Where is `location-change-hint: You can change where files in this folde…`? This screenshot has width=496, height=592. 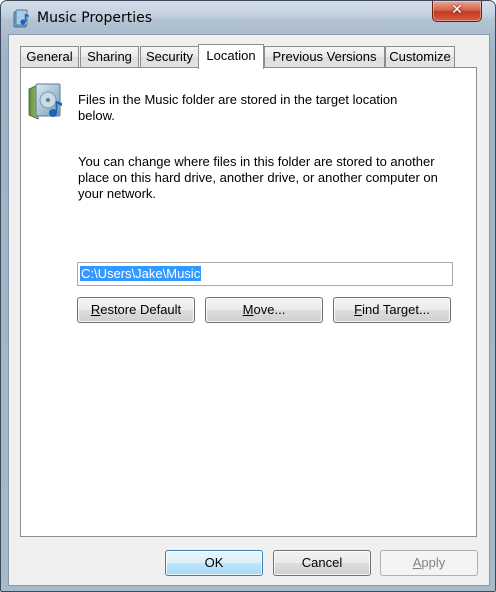
location-change-hint: You can change where files in this folde… is located at coordinates (258, 177).